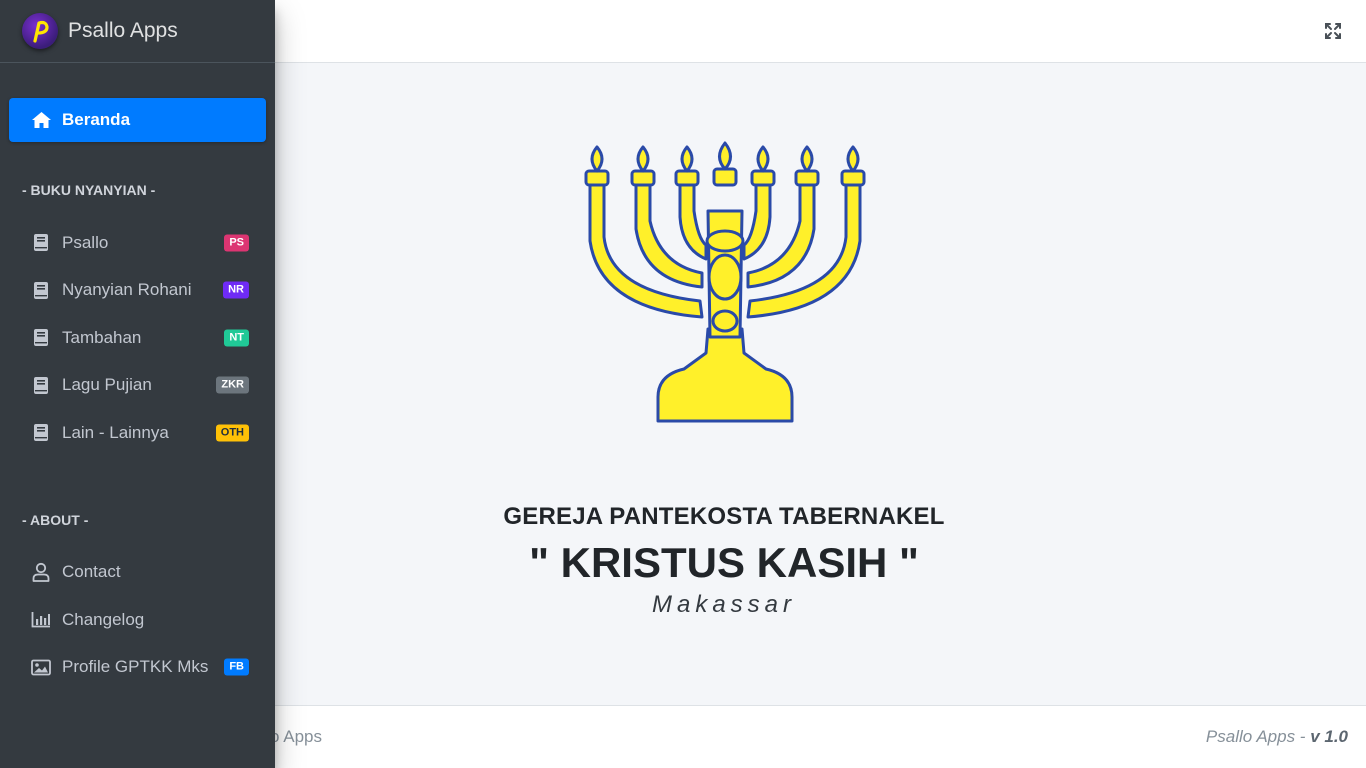 This screenshot has width=1366, height=768. I want to click on sidebar-item-label: Tambahan, so click(102, 337).